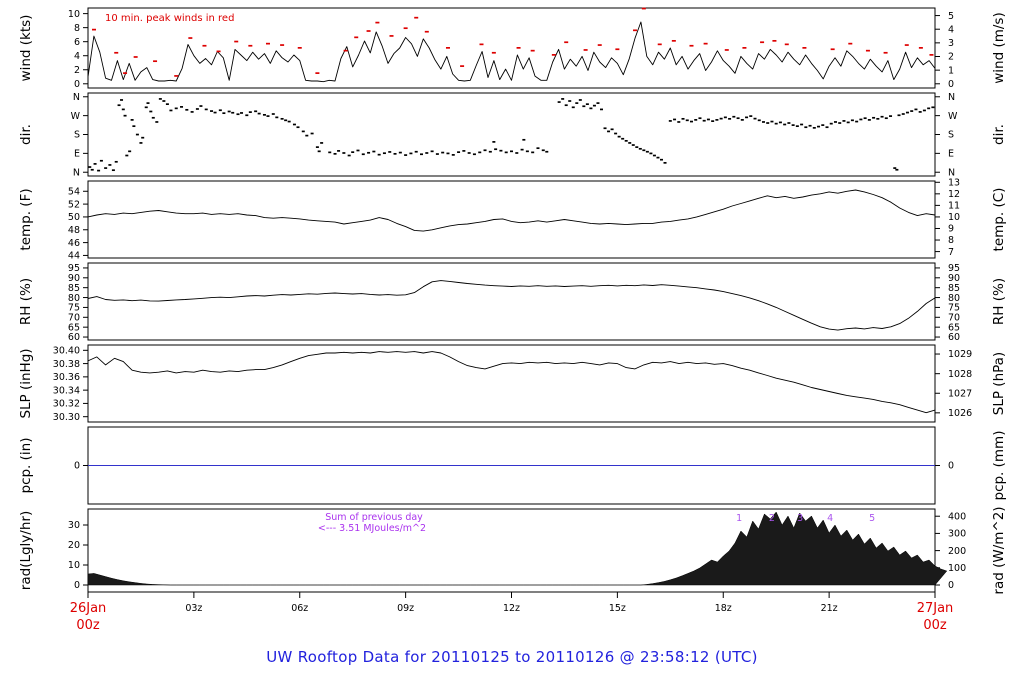 The height and width of the screenshot is (700, 1024). What do you see at coordinates (954, 337) in the screenshot?
I see `rh-right-tick-label: 60` at bounding box center [954, 337].